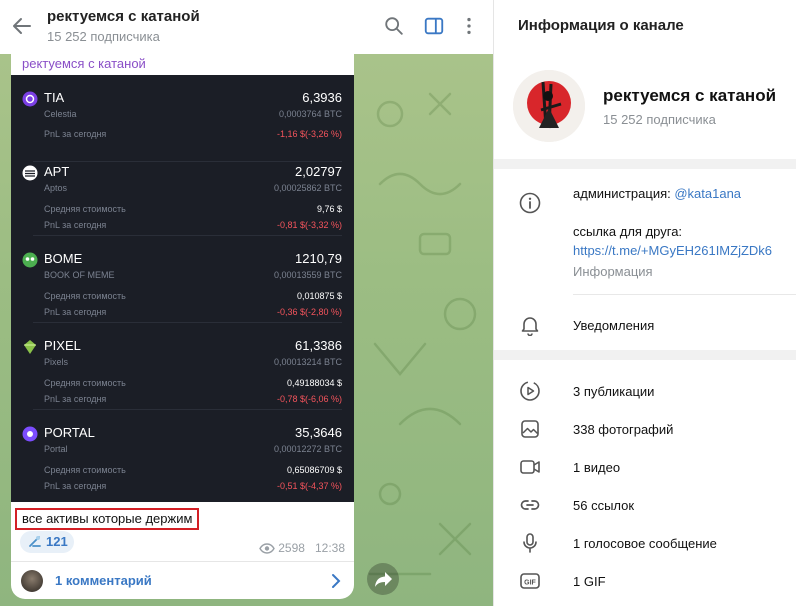  I want to click on aptos-coin-icon, so click(30, 173).